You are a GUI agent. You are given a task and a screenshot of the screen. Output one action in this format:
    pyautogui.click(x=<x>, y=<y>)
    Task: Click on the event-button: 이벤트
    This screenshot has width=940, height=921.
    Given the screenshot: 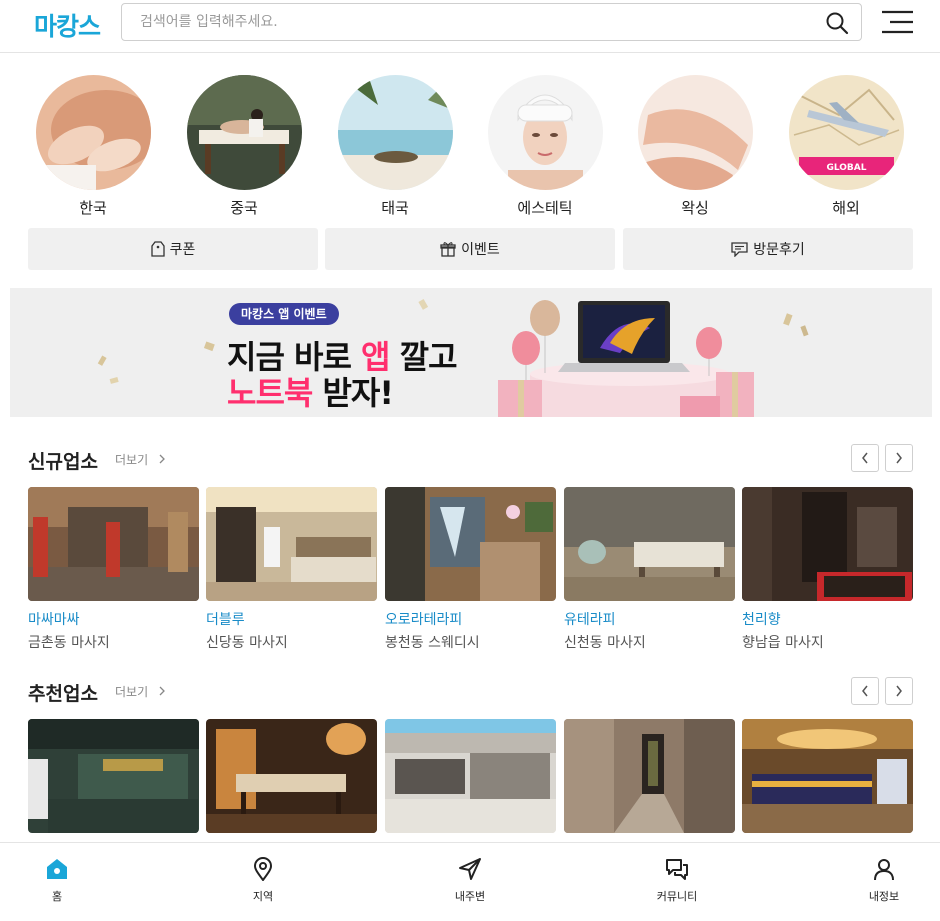 What is the action you would take?
    pyautogui.click(x=470, y=249)
    